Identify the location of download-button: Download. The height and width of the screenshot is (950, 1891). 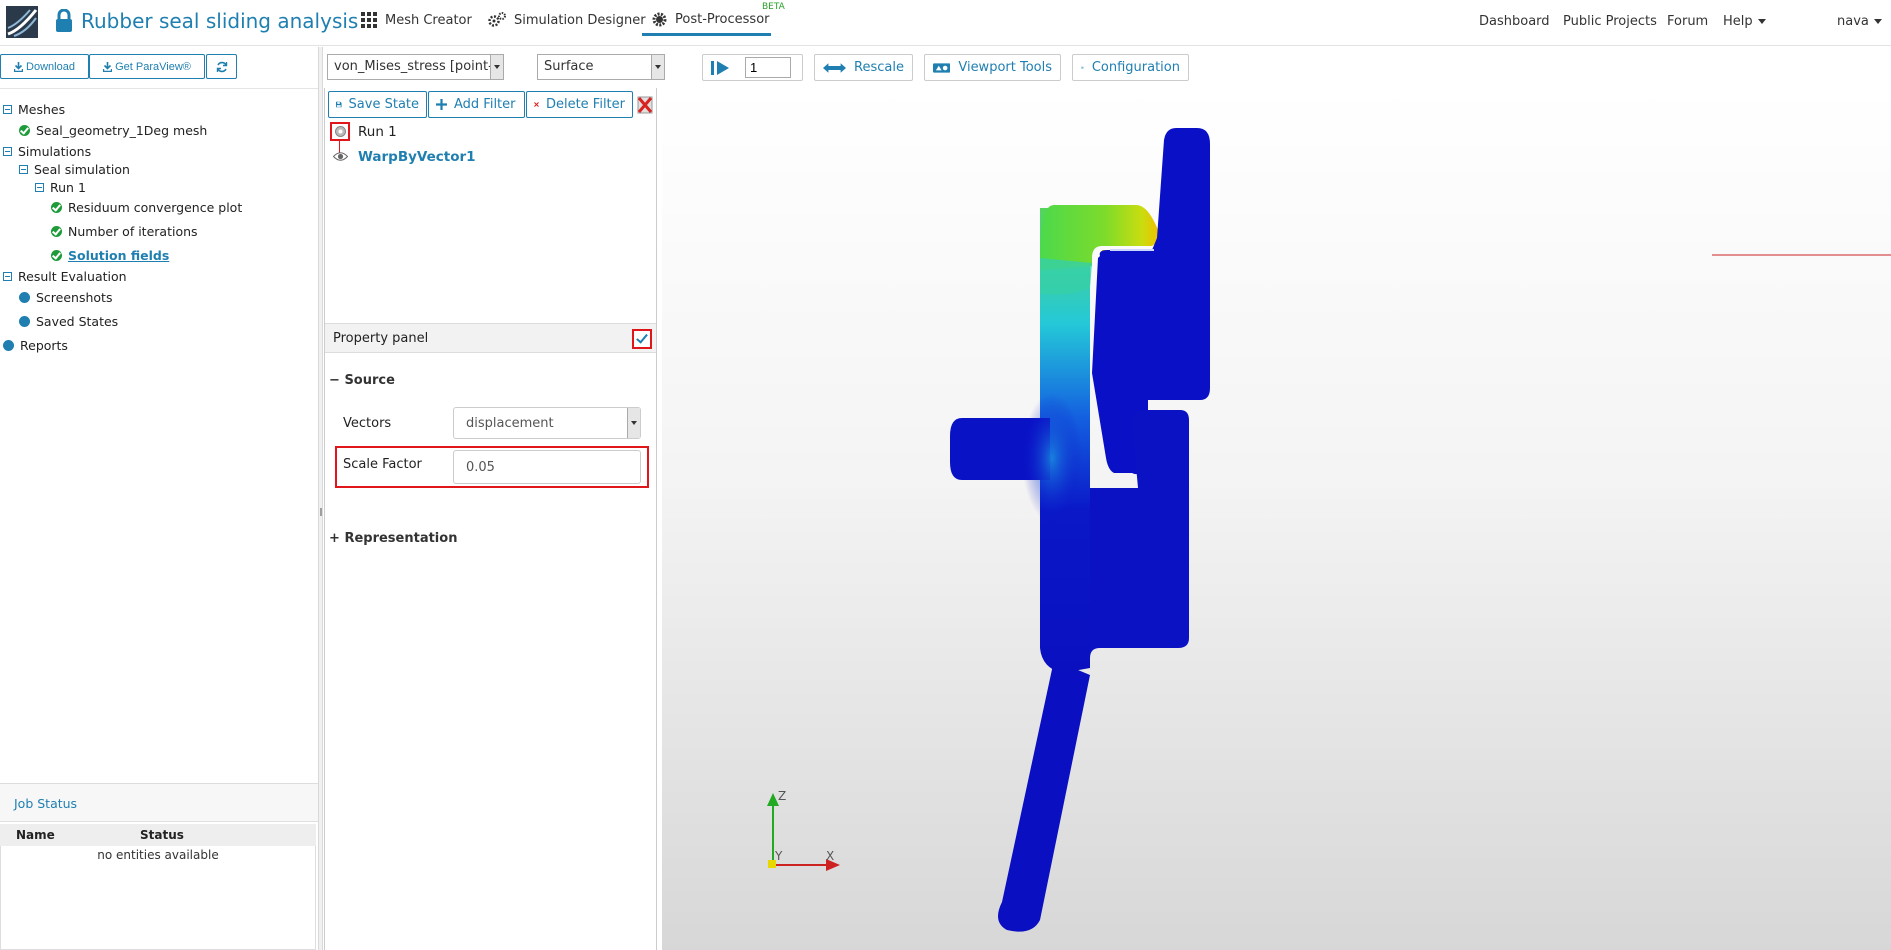
(44, 66).